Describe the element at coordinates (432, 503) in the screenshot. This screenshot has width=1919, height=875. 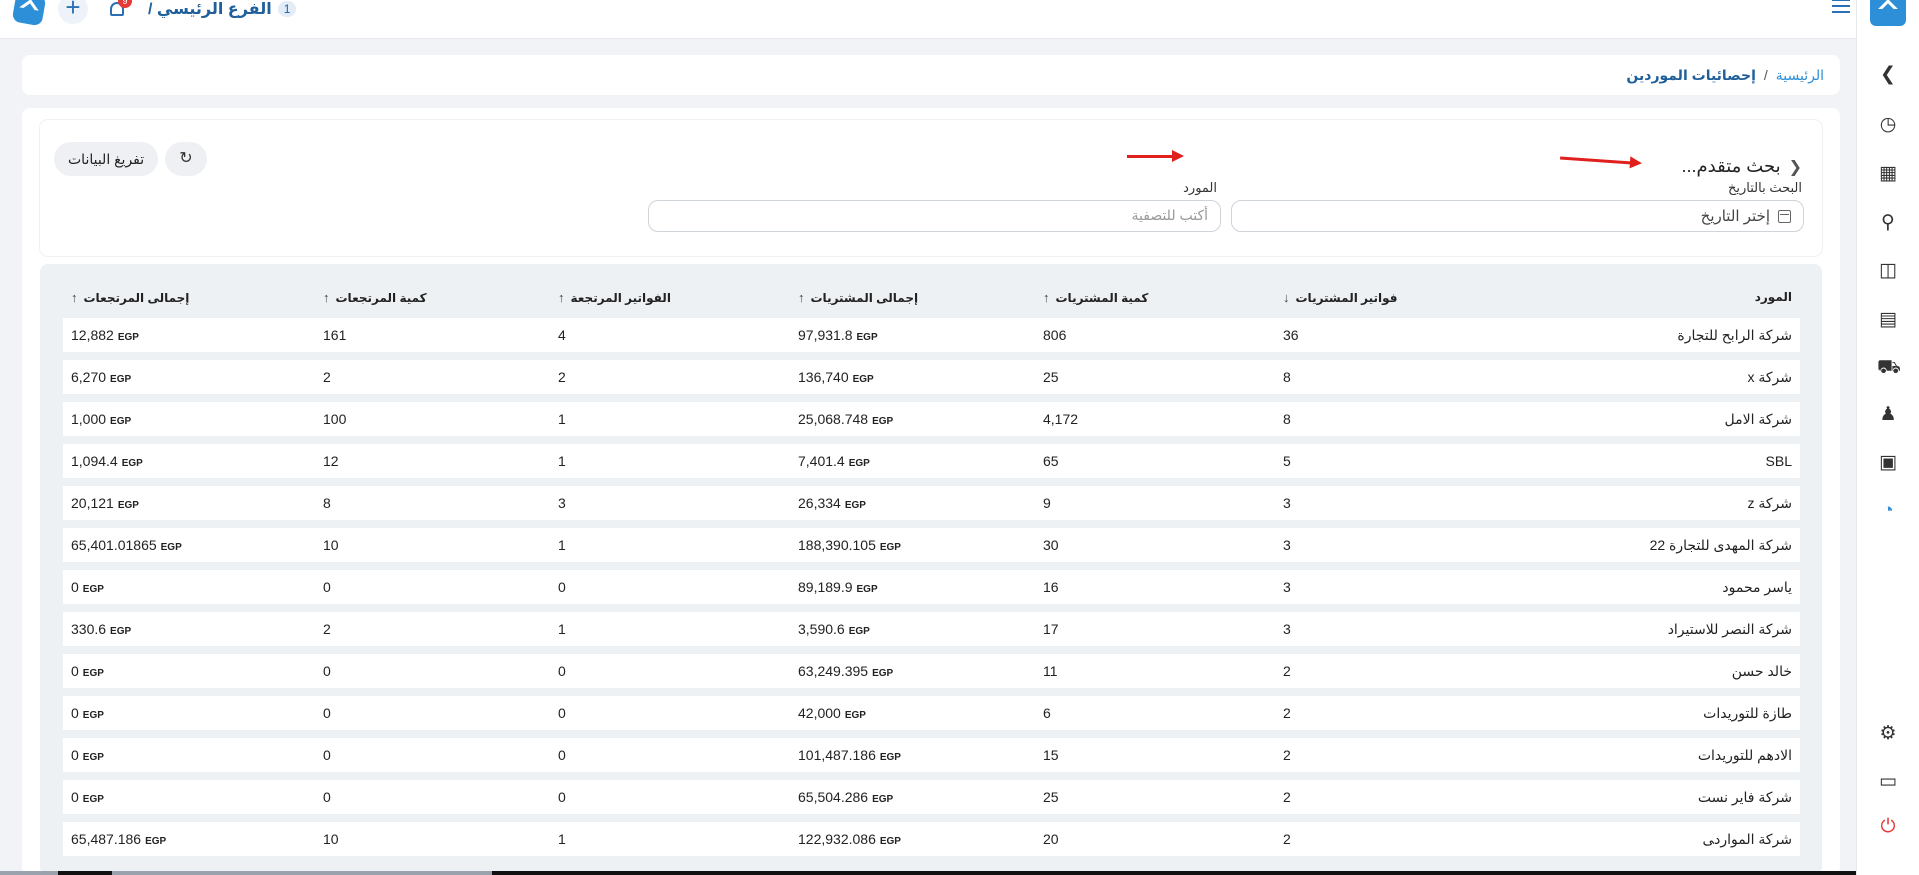
I see `cell-returns-quantity: 8` at that location.